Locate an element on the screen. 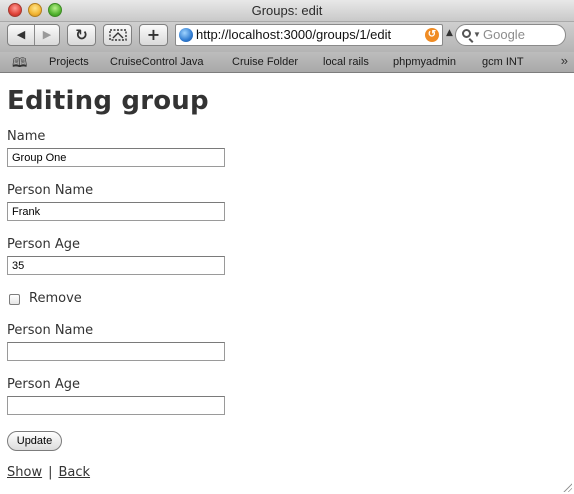  reload-icon: ↻ is located at coordinates (81, 35).